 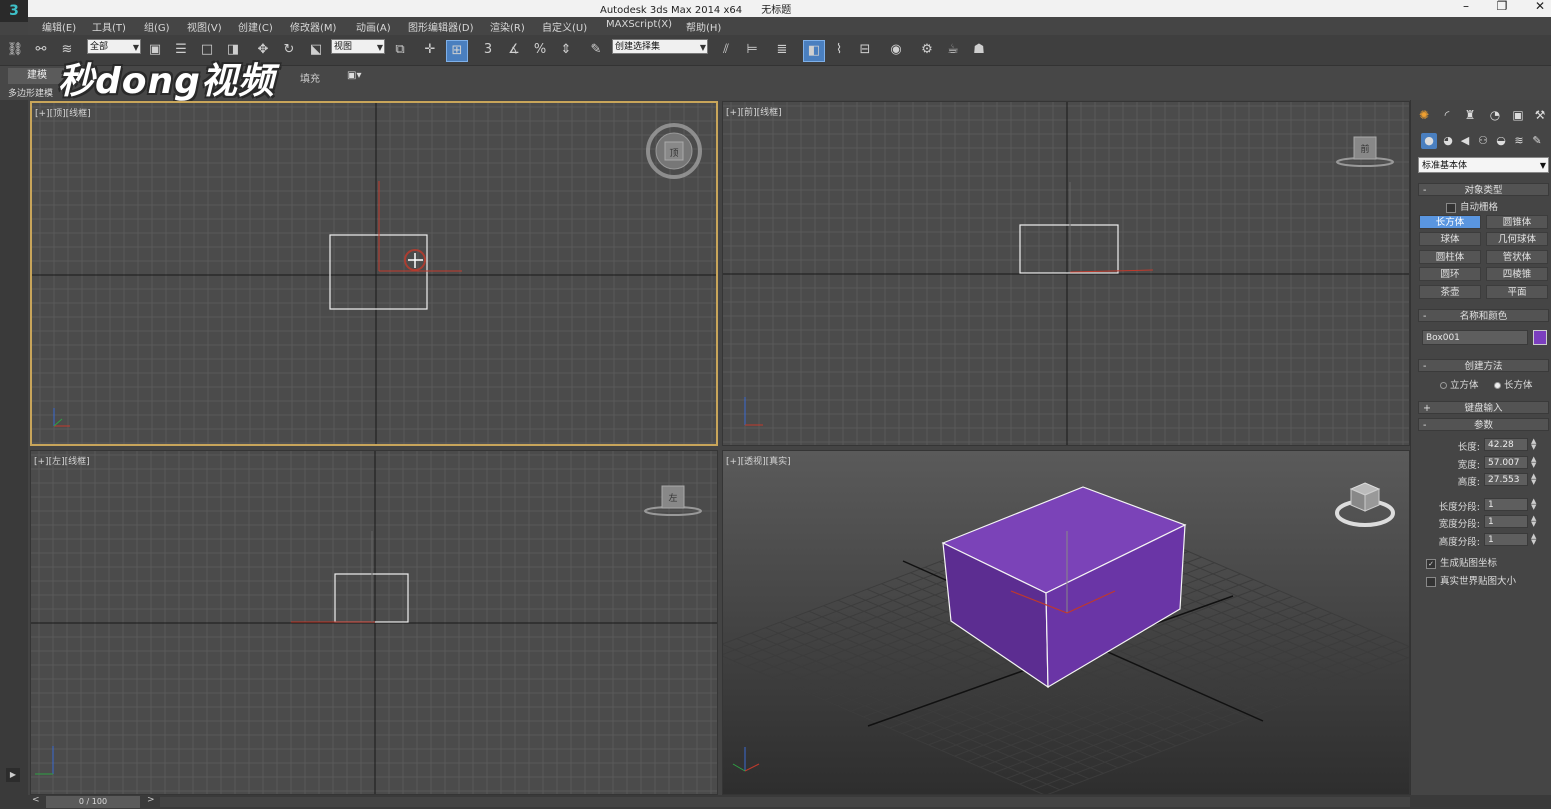 What do you see at coordinates (782, 50) in the screenshot?
I see `layer-manager-icon: ≣` at bounding box center [782, 50].